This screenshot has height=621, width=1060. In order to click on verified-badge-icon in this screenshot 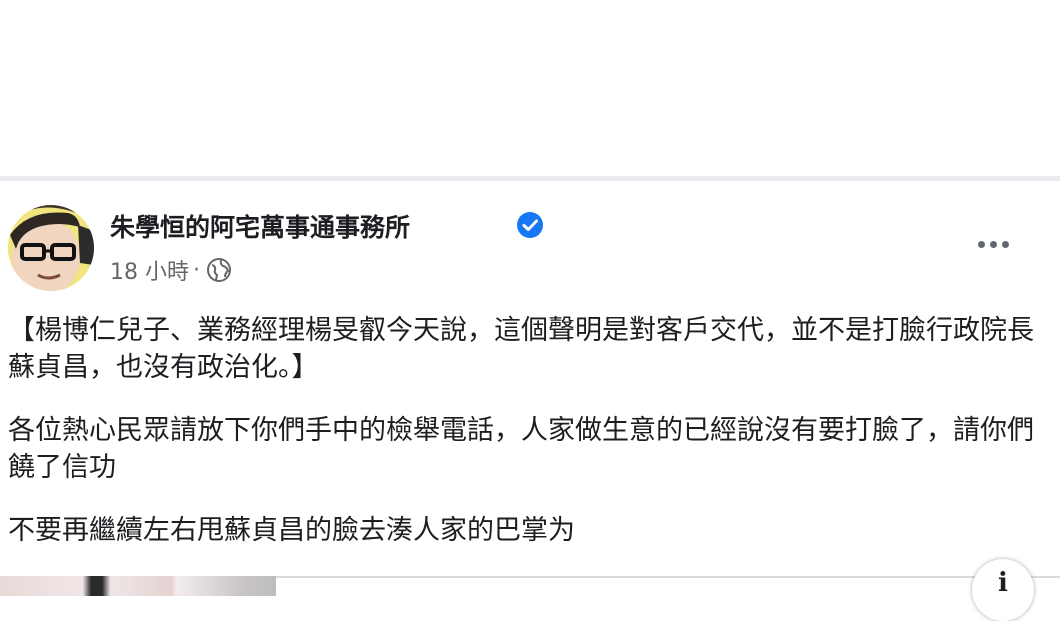, I will do `click(530, 225)`.